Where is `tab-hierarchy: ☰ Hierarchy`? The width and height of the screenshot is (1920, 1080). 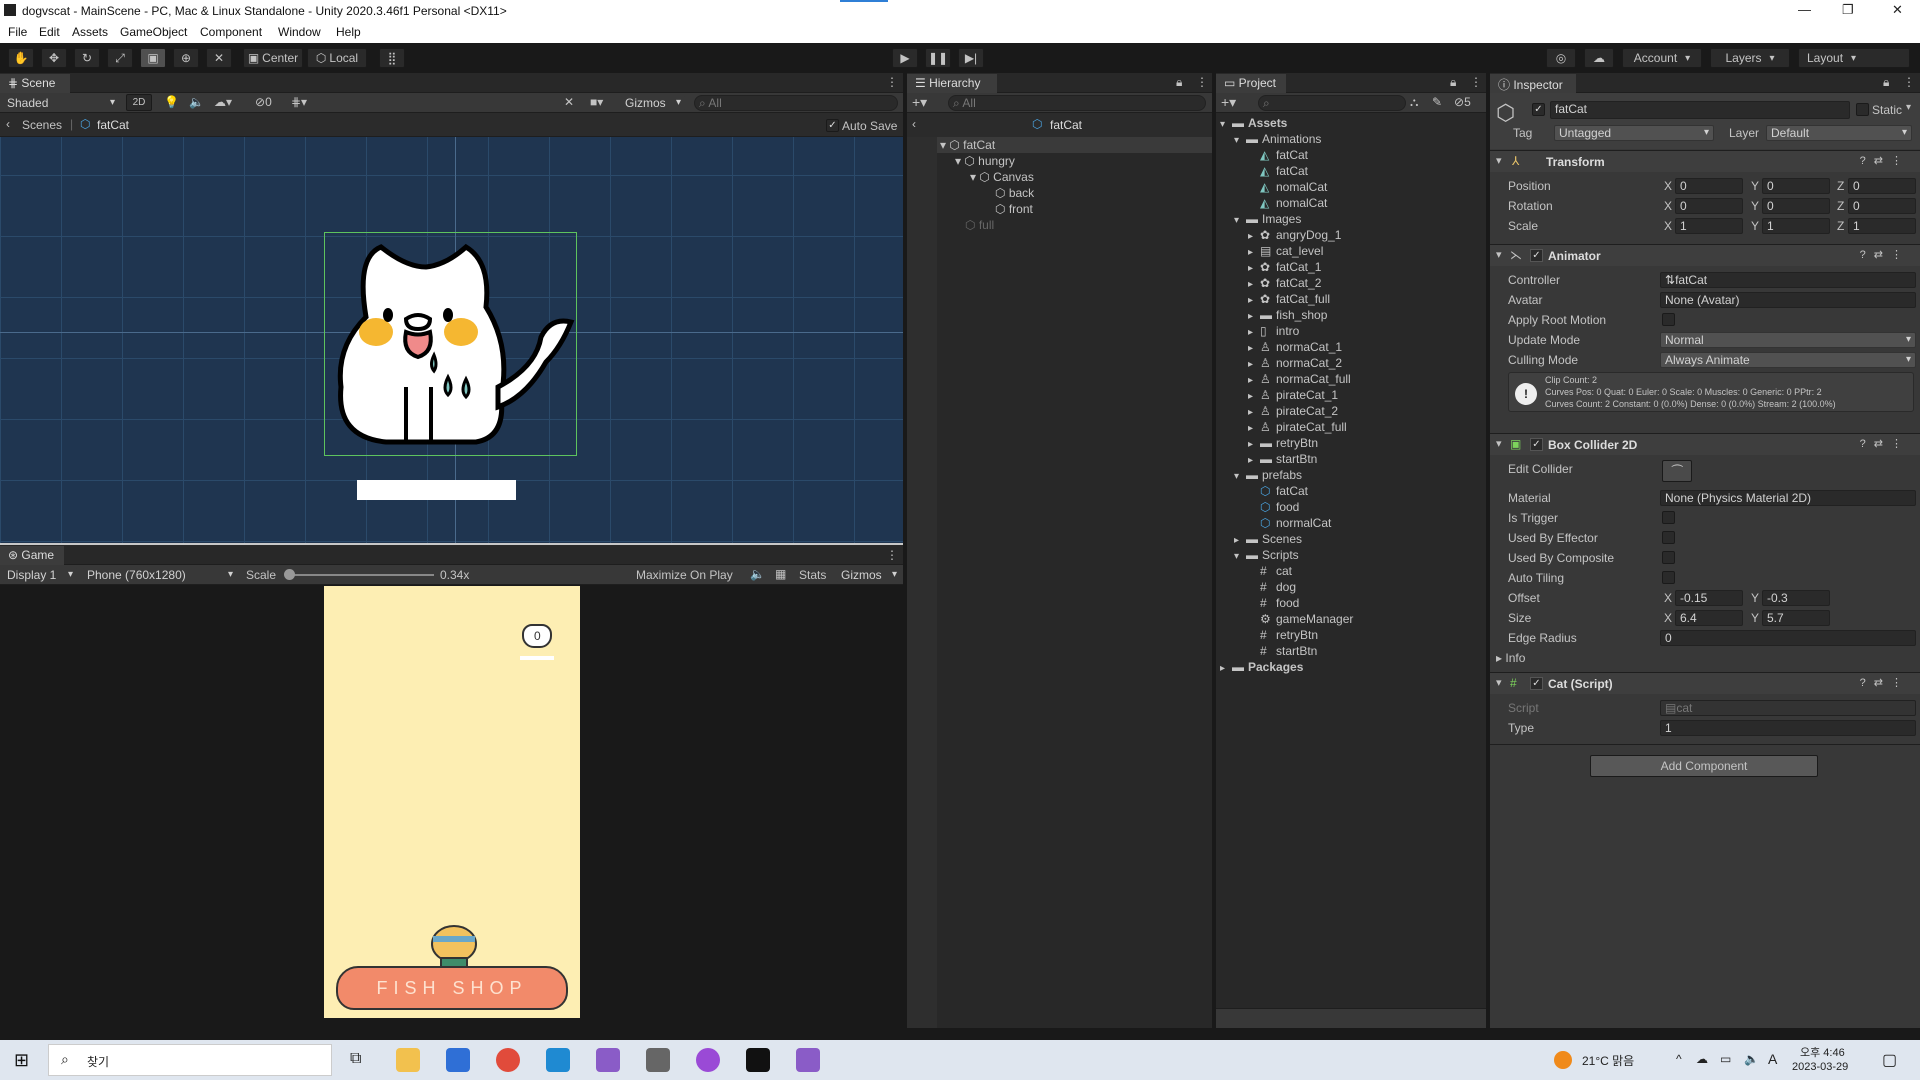
tab-hierarchy: ☰ Hierarchy is located at coordinates (952, 83).